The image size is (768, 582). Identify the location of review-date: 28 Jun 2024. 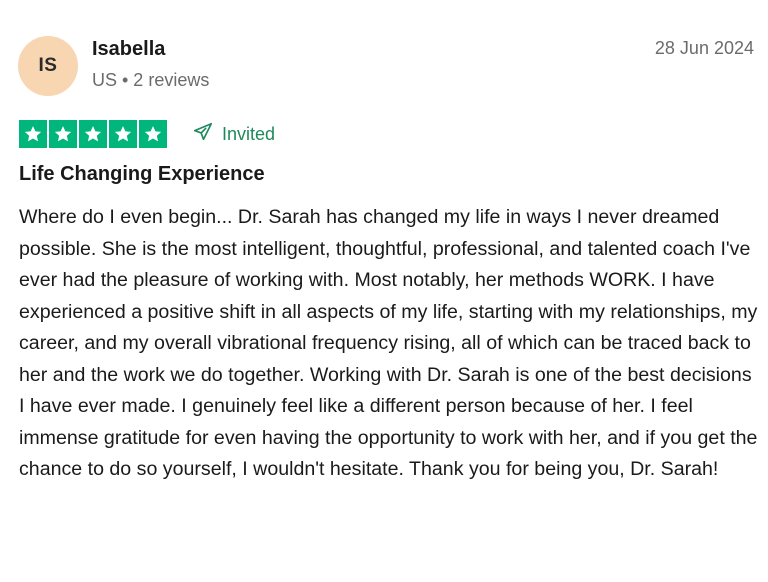
(704, 48).